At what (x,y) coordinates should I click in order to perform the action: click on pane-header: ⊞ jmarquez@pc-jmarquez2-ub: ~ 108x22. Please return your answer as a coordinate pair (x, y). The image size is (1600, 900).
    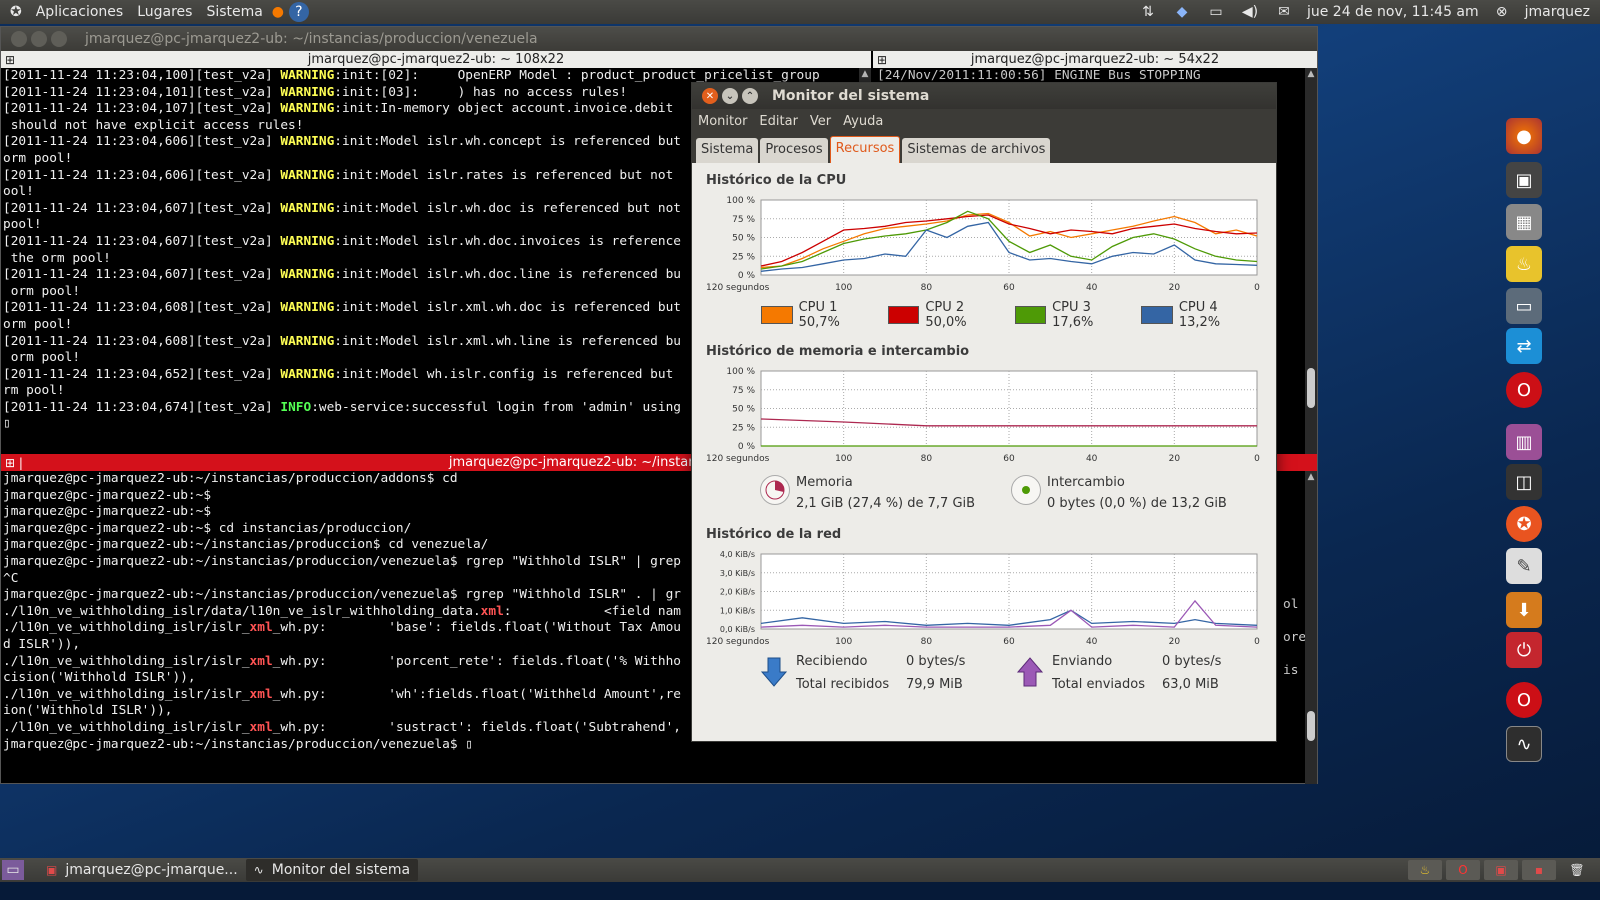
    Looking at the image, I should click on (436, 59).